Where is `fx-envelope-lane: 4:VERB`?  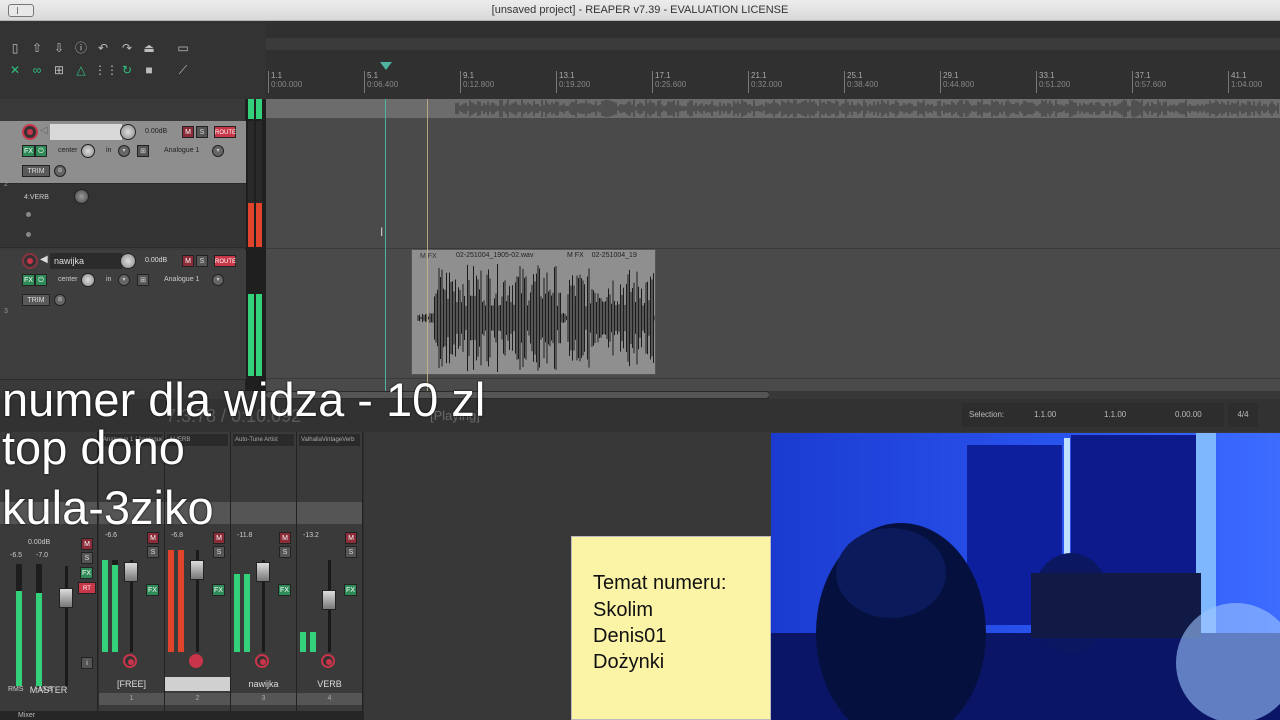
fx-envelope-lane: 4:VERB is located at coordinates (123, 216).